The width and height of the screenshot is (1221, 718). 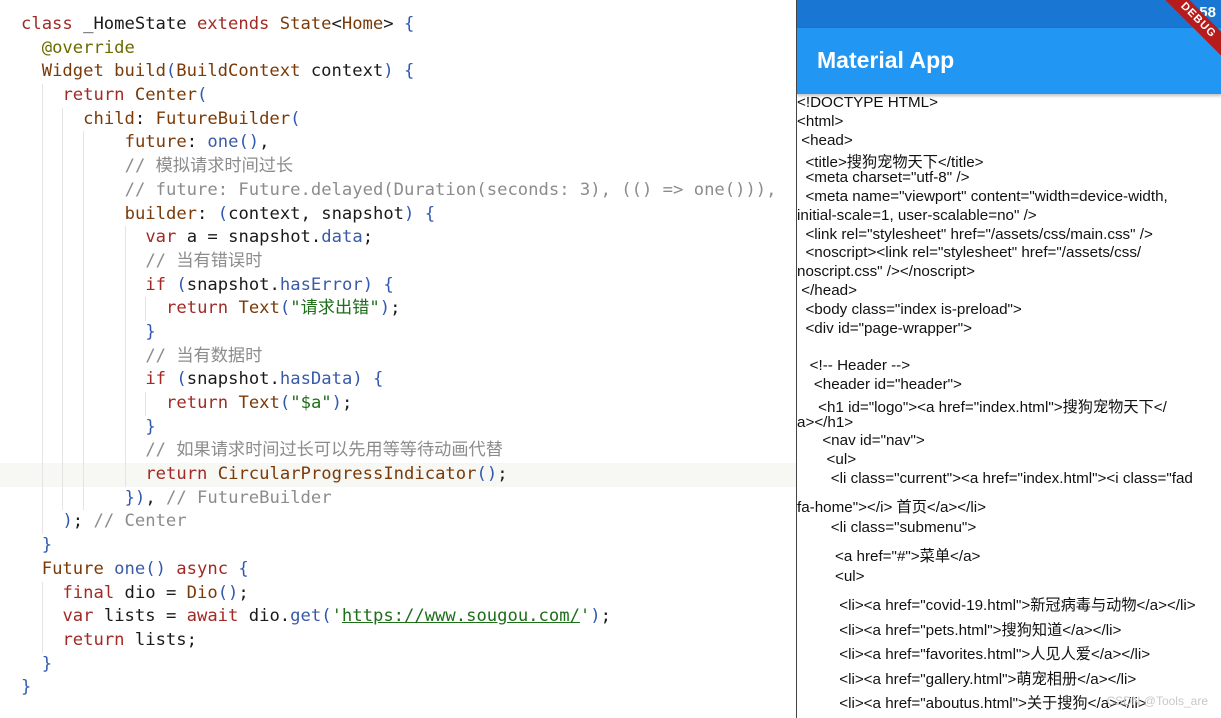 I want to click on response-line: <!-- Header -->, so click(x=854, y=366).